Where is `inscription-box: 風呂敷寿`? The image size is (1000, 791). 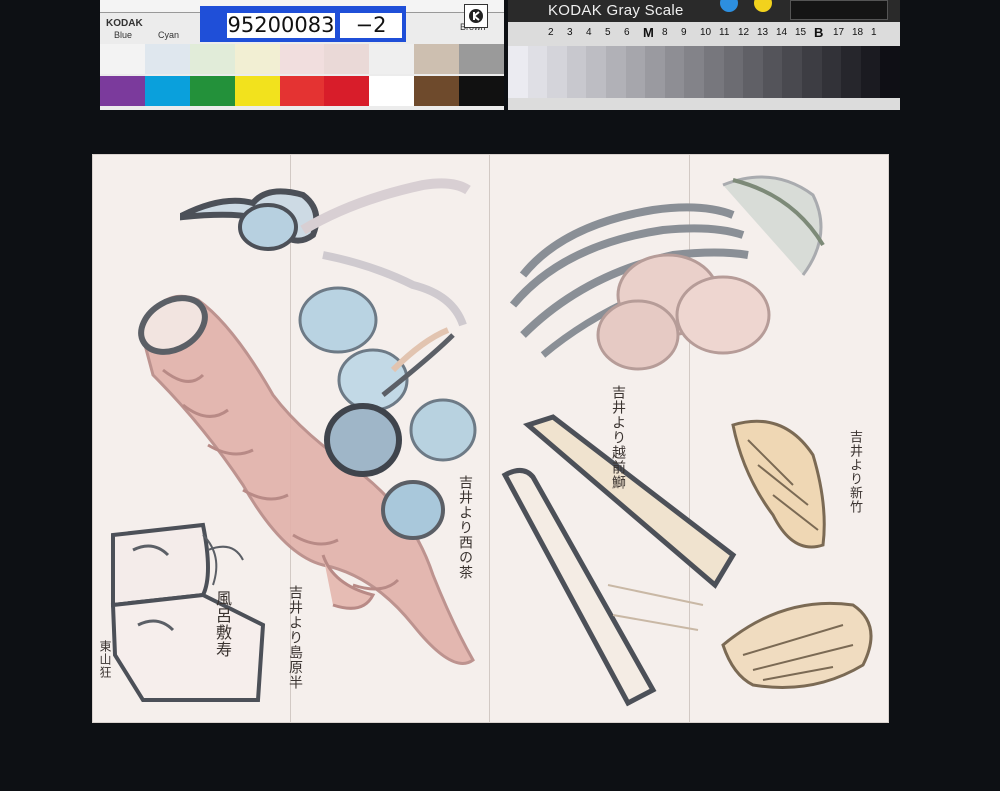 inscription-box: 風呂敷寿 is located at coordinates (222, 624).